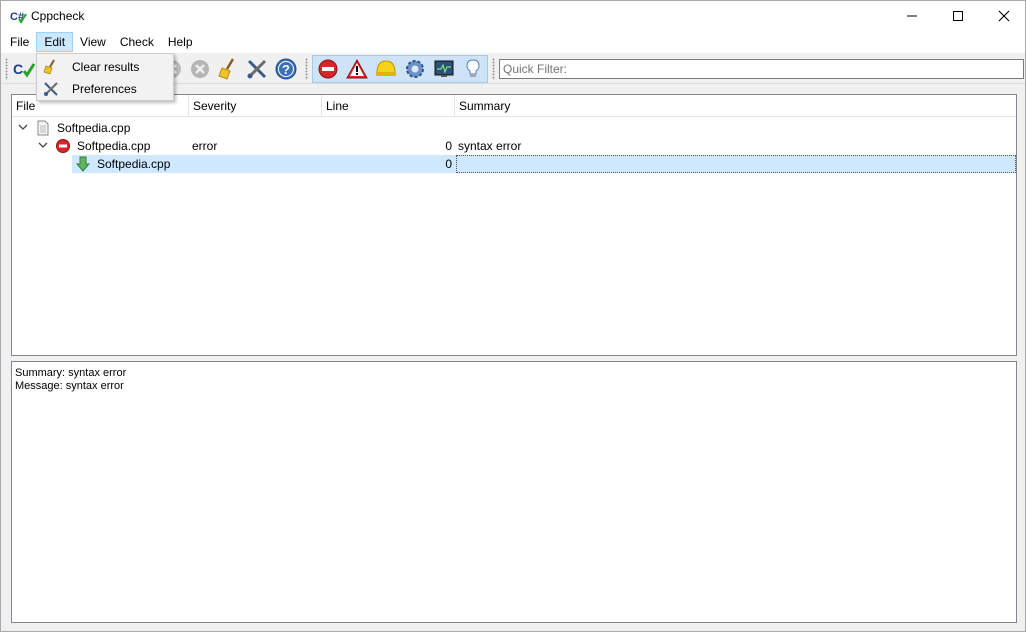  I want to click on show-errors-toggle, so click(328, 69).